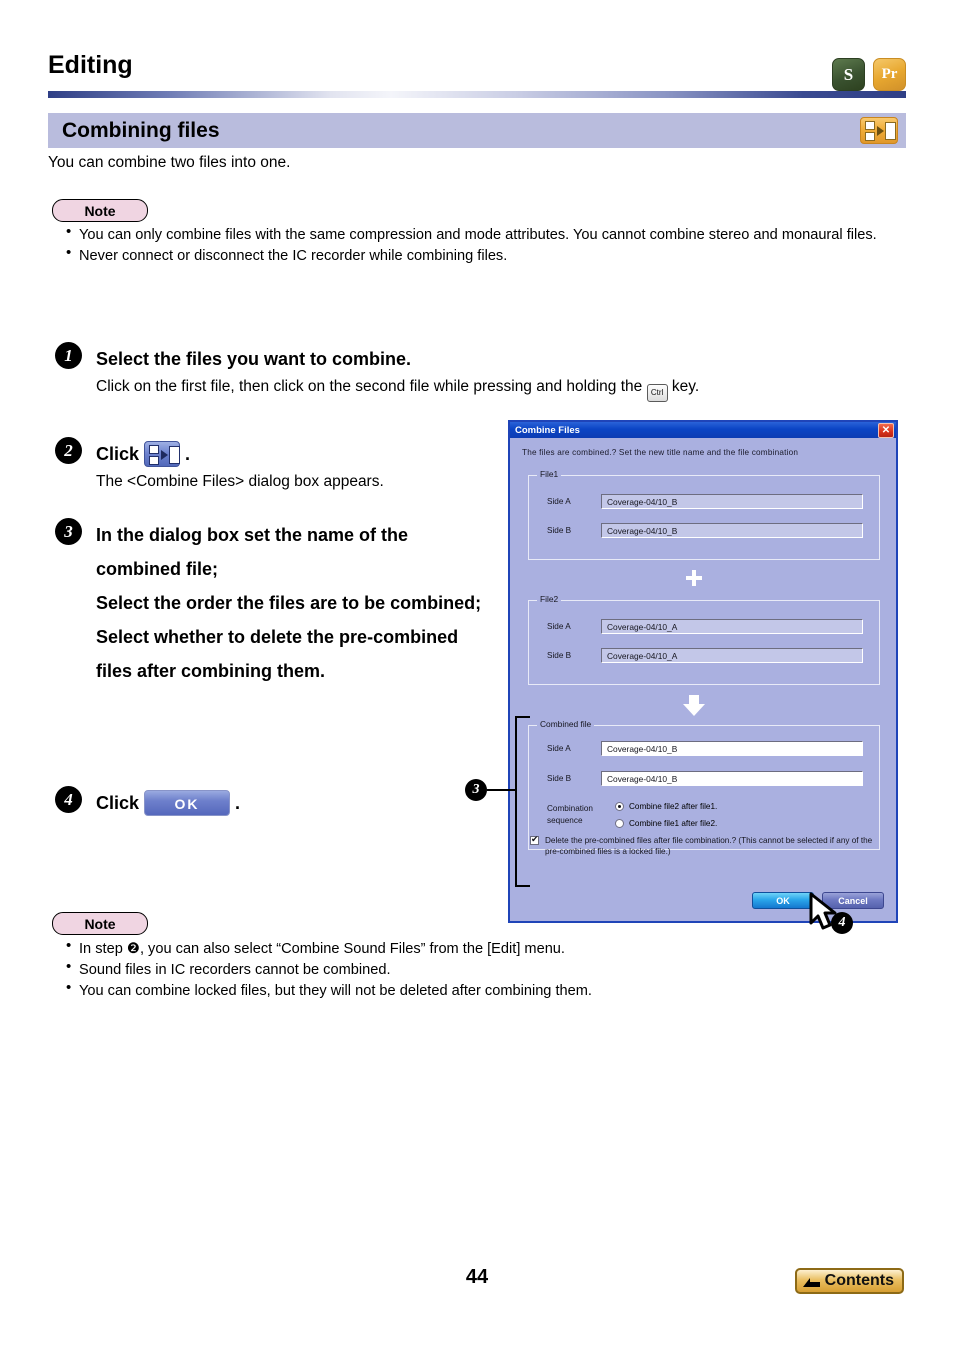  What do you see at coordinates (559, 626) in the screenshot?
I see `file2-side-a-label: Side A` at bounding box center [559, 626].